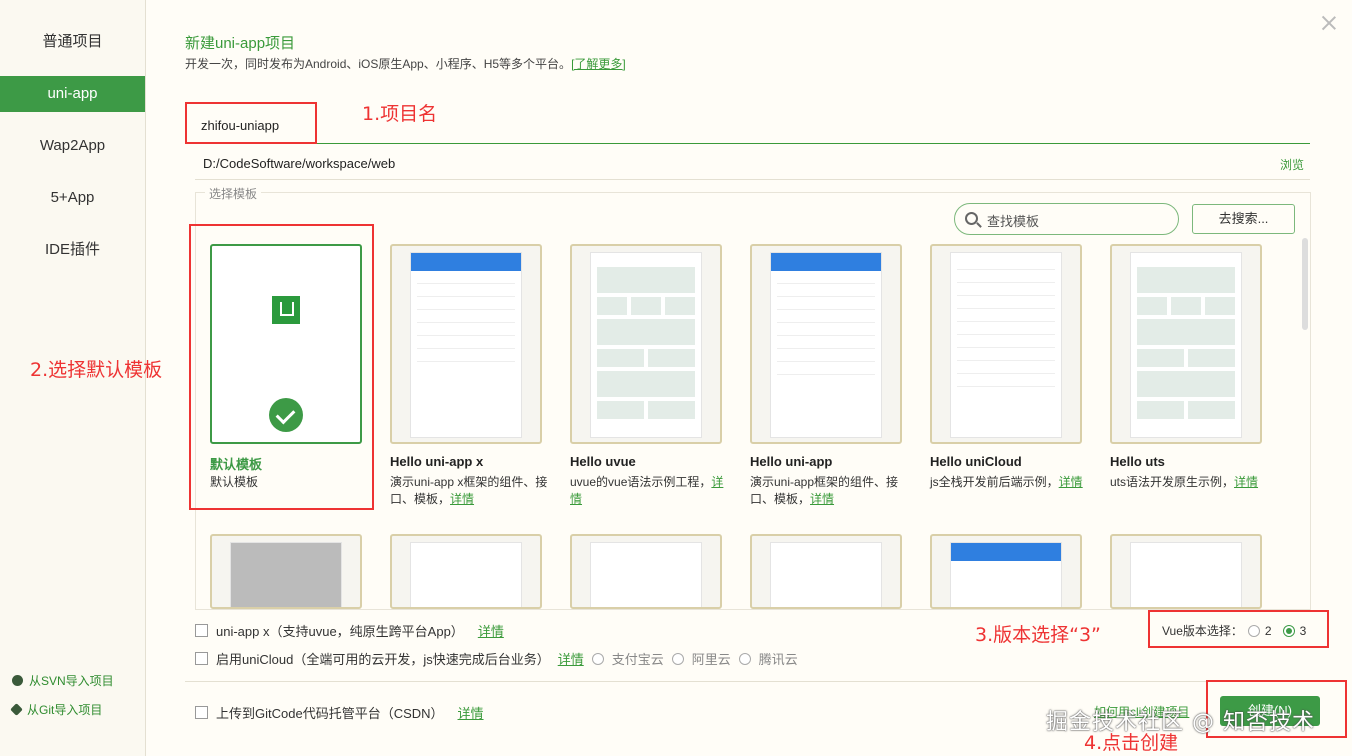 Image resolution: width=1352 pixels, height=756 pixels. I want to click on project-path-input: D:/CodeSoftware/workspace/web, so click(752, 165).